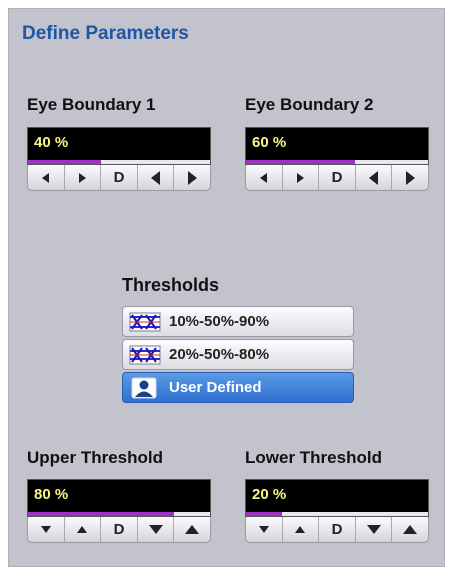  What do you see at coordinates (171, 285) in the screenshot?
I see `thresholds-label: Thresholds` at bounding box center [171, 285].